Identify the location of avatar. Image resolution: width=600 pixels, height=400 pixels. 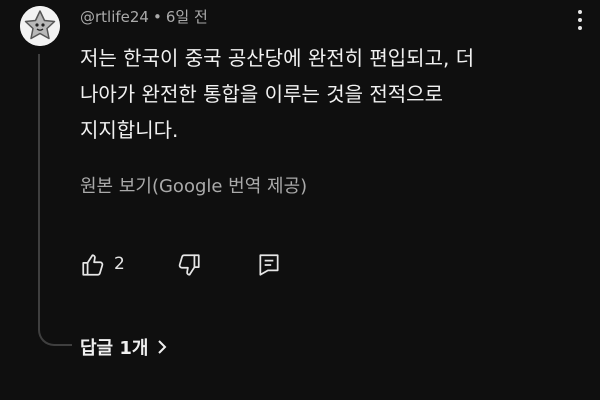
(40, 26).